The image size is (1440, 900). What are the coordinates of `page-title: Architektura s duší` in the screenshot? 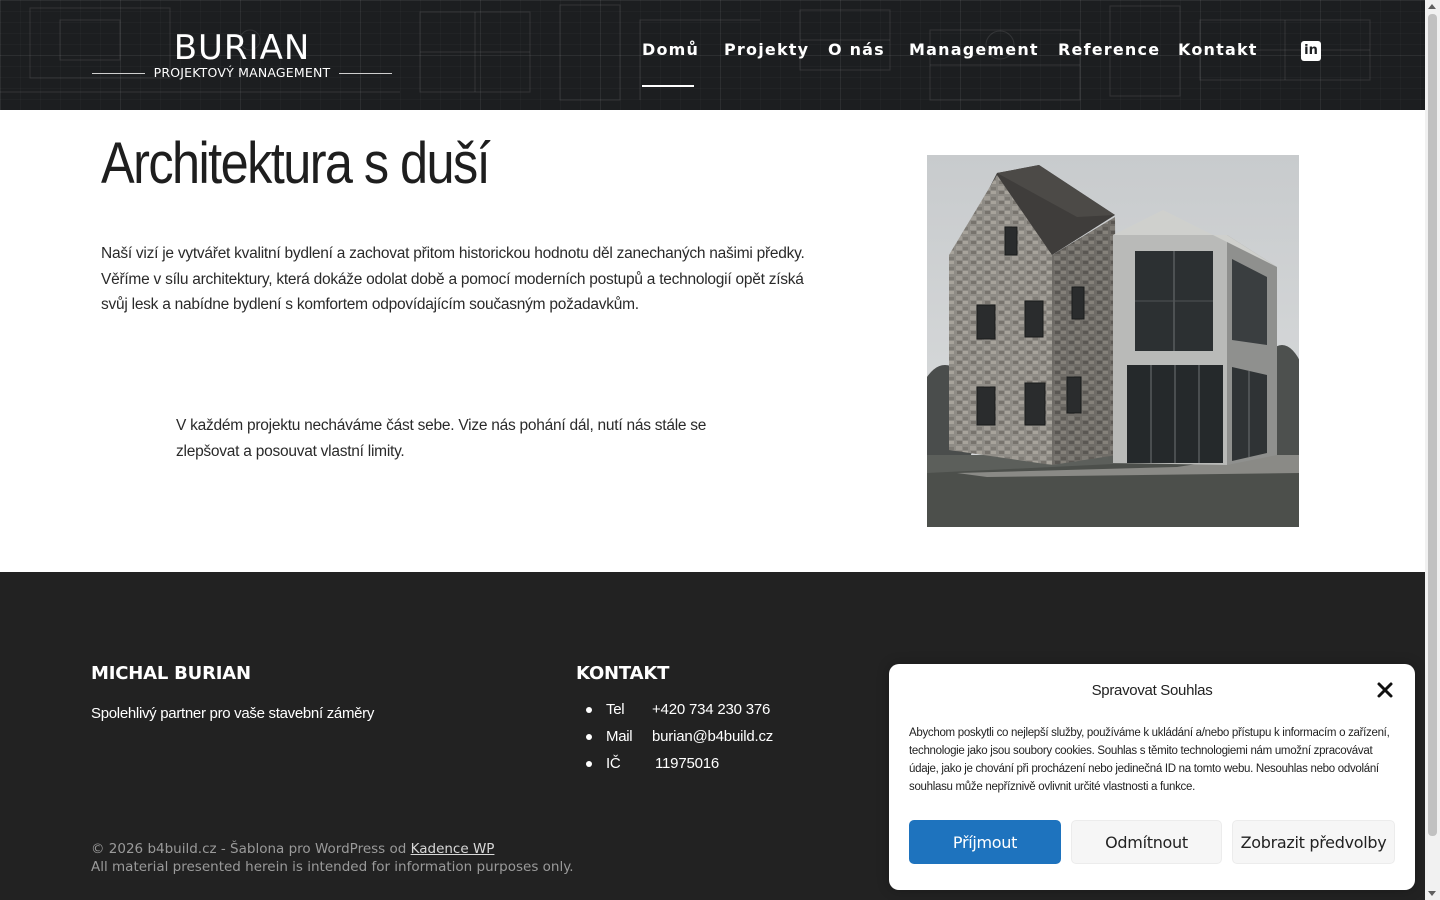 It's located at (296, 163).